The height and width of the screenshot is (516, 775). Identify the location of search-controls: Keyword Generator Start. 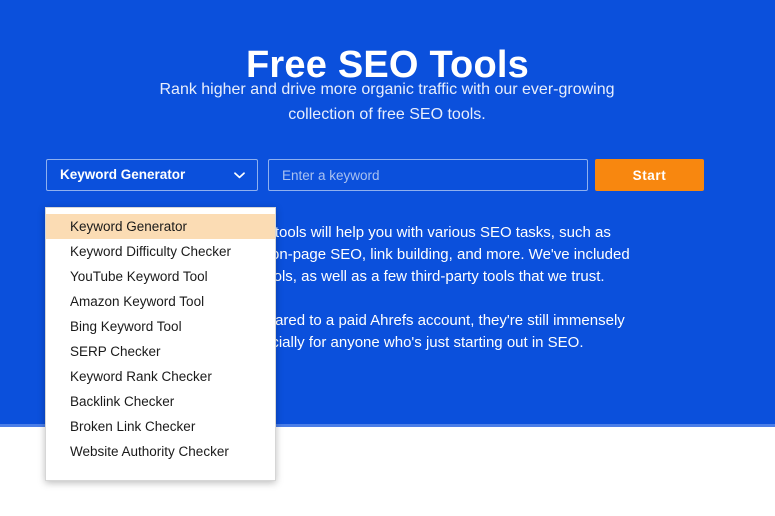
(375, 175).